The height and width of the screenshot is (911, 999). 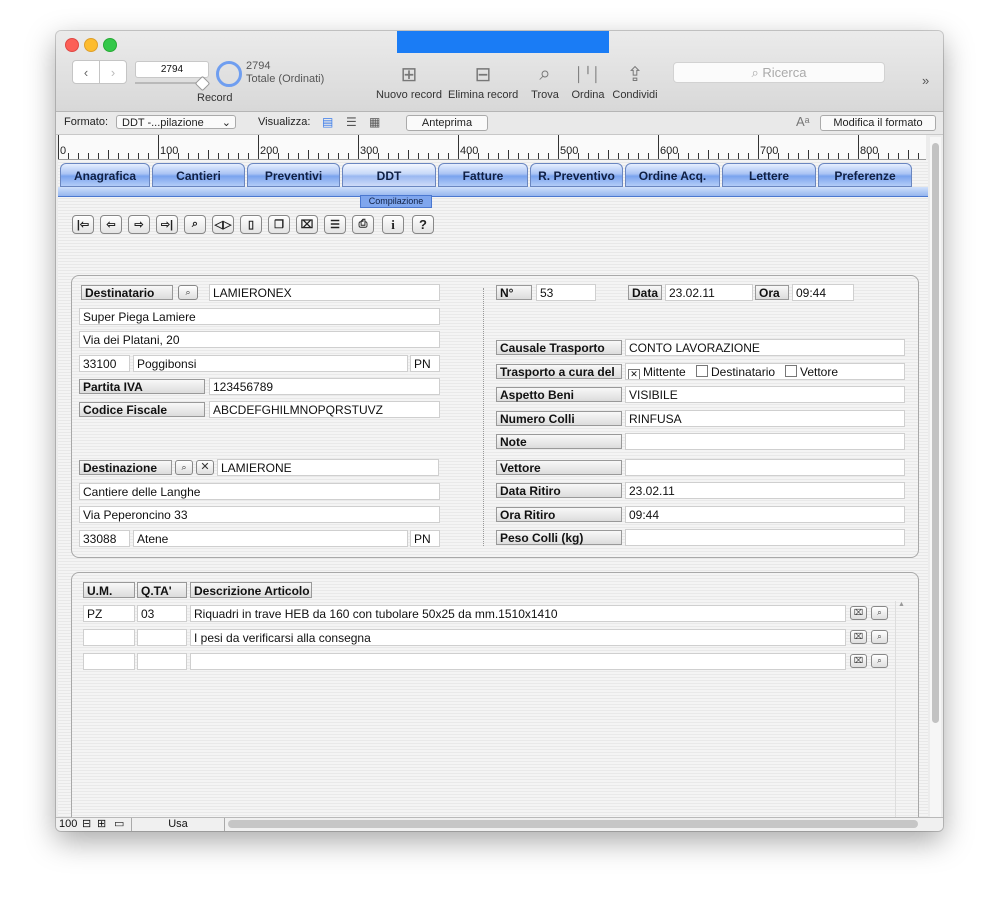 I want to click on new-document-icon: ▯, so click(x=251, y=224).